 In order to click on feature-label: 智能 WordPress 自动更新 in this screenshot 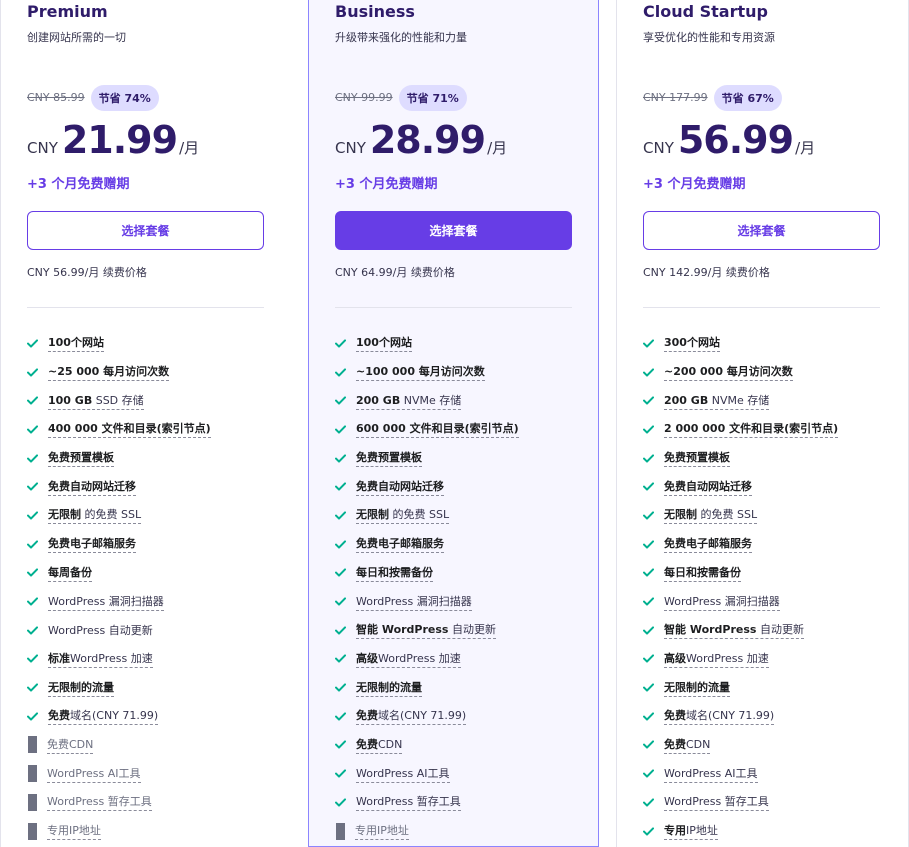, I will do `click(734, 630)`.